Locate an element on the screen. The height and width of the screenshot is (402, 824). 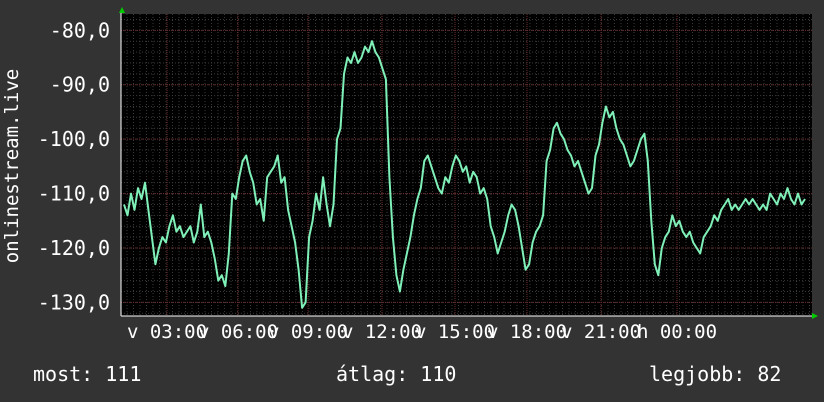
y-tick-label: -100,0 is located at coordinates (74, 139).